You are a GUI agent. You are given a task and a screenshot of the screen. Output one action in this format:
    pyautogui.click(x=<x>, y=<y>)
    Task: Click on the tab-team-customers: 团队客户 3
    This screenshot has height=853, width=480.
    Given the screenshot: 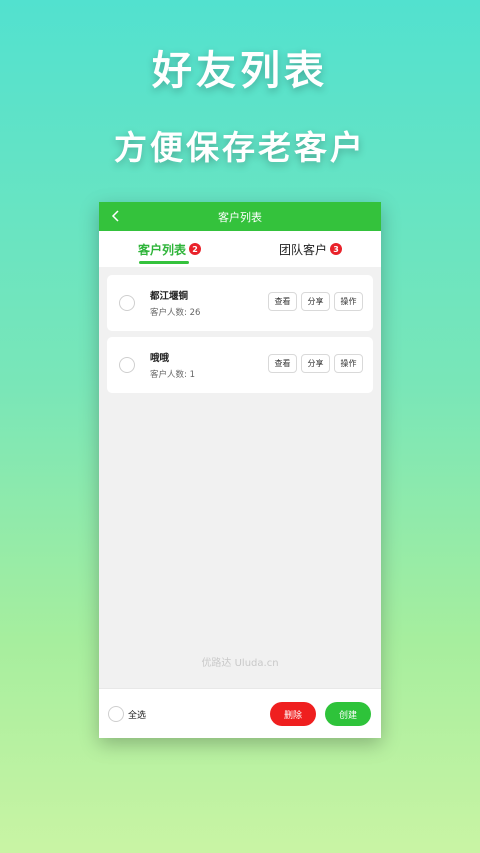 What is the action you would take?
    pyautogui.click(x=310, y=249)
    